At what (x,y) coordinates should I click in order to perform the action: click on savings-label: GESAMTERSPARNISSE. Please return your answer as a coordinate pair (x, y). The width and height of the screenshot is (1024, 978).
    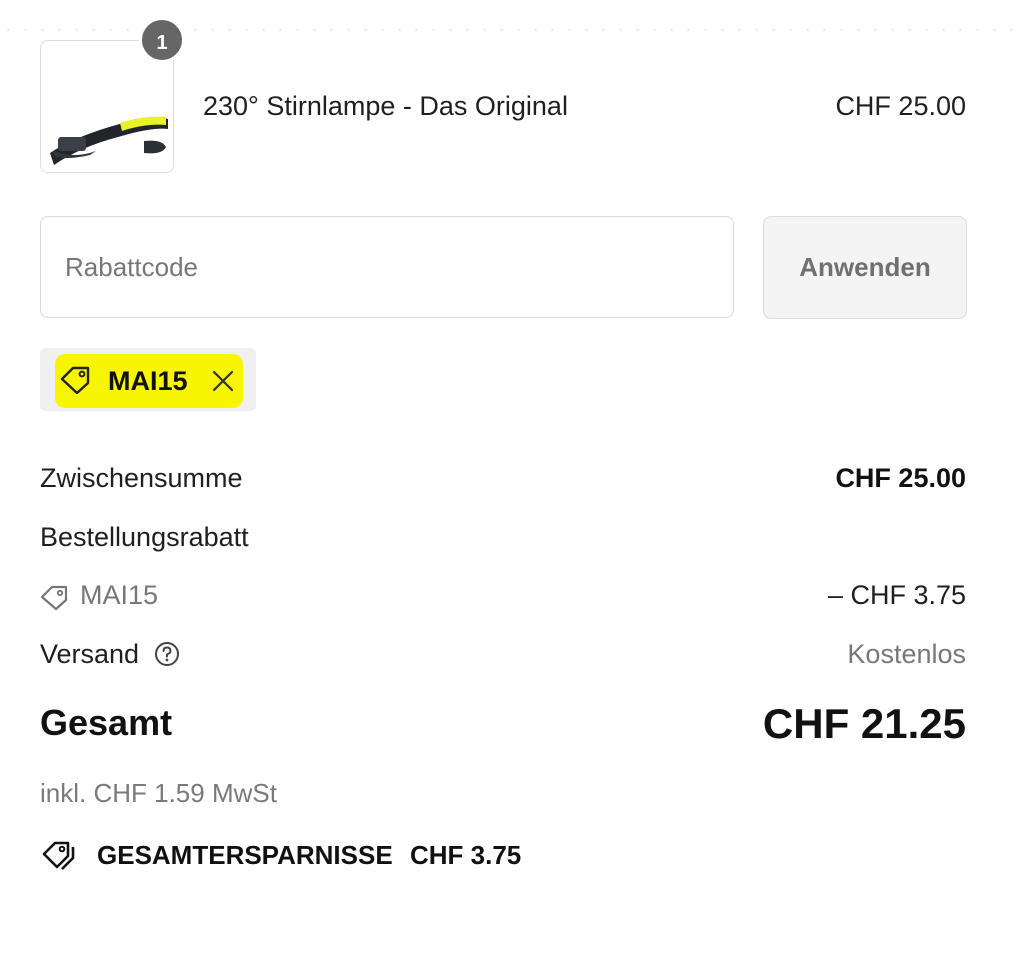
    Looking at the image, I should click on (245, 855).